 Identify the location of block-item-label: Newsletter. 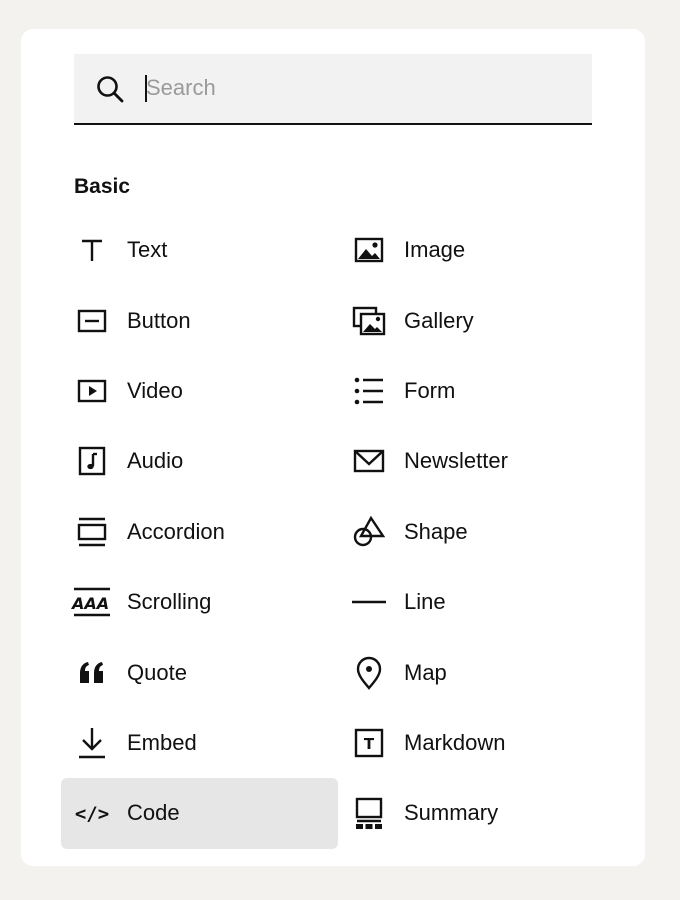
(456, 461).